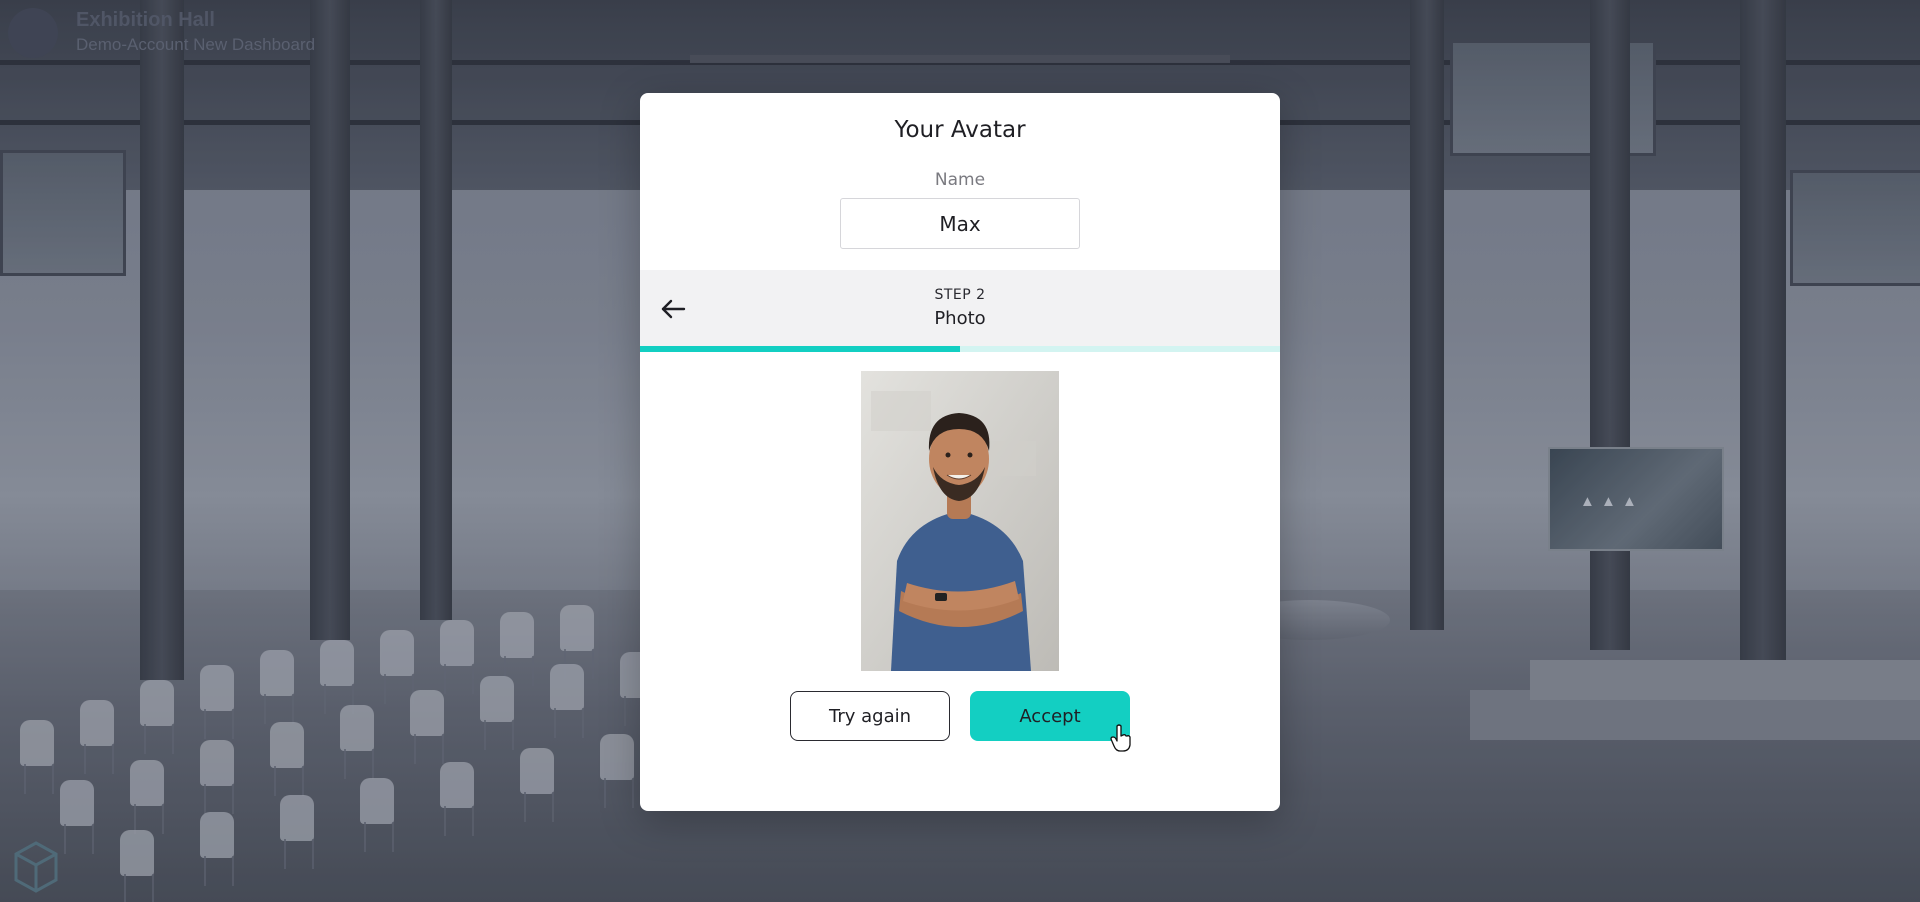 Image resolution: width=1920 pixels, height=902 pixels. Describe the element at coordinates (870, 716) in the screenshot. I see `try-again-button: Try again` at that location.